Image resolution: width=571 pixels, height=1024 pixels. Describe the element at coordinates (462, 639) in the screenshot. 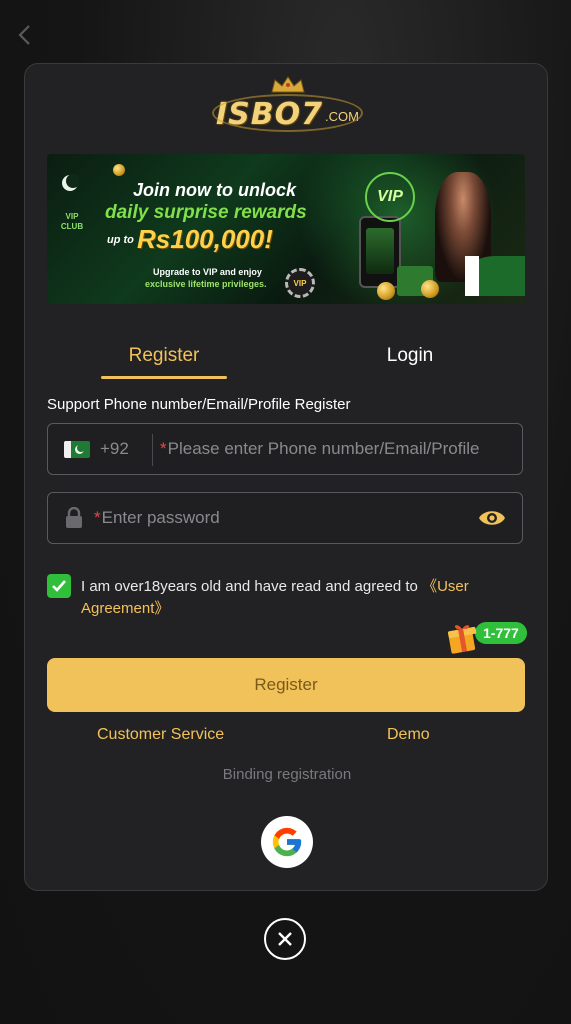

I see `gift-icon` at that location.